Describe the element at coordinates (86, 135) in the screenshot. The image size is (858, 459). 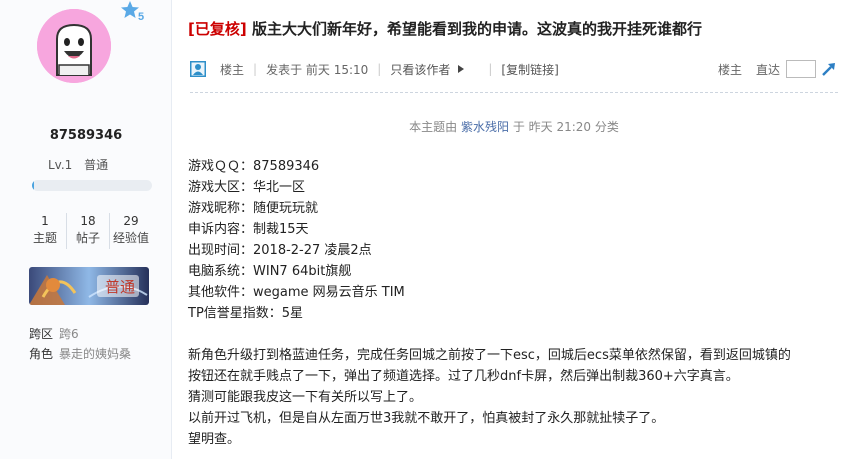
I see `username: 87589346` at that location.